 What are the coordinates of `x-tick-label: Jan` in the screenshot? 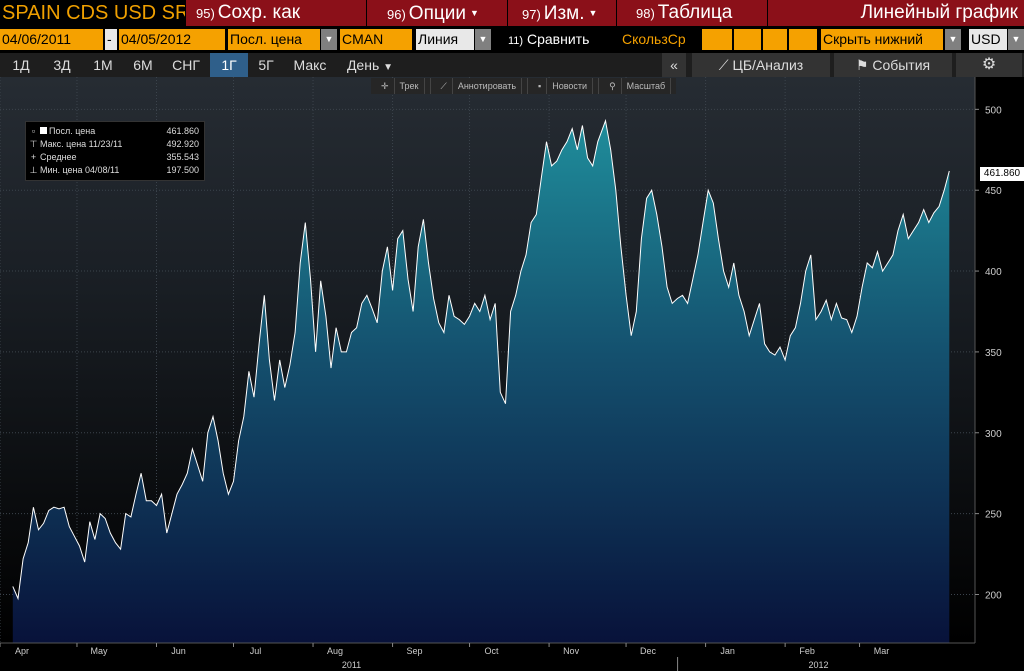 It's located at (727, 651).